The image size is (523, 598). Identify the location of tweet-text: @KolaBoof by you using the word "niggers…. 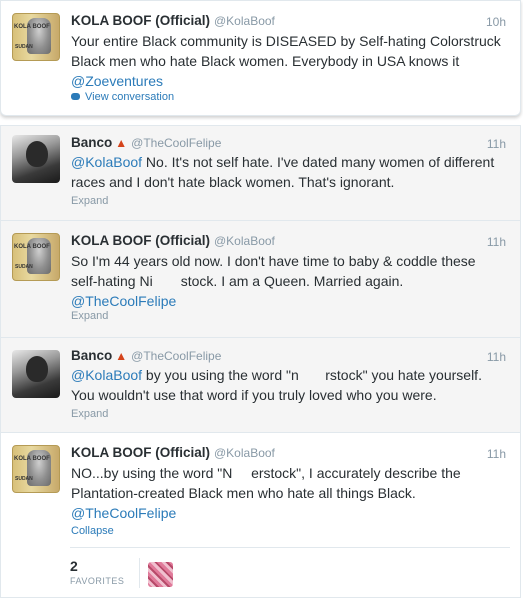
(291, 385).